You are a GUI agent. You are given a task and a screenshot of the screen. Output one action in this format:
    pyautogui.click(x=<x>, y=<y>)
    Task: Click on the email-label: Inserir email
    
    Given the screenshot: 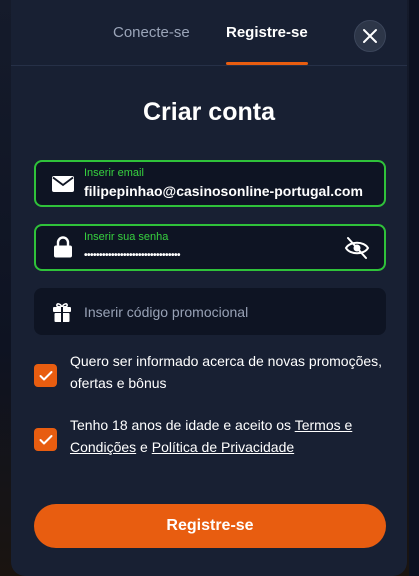 What is the action you would take?
    pyautogui.click(x=114, y=173)
    